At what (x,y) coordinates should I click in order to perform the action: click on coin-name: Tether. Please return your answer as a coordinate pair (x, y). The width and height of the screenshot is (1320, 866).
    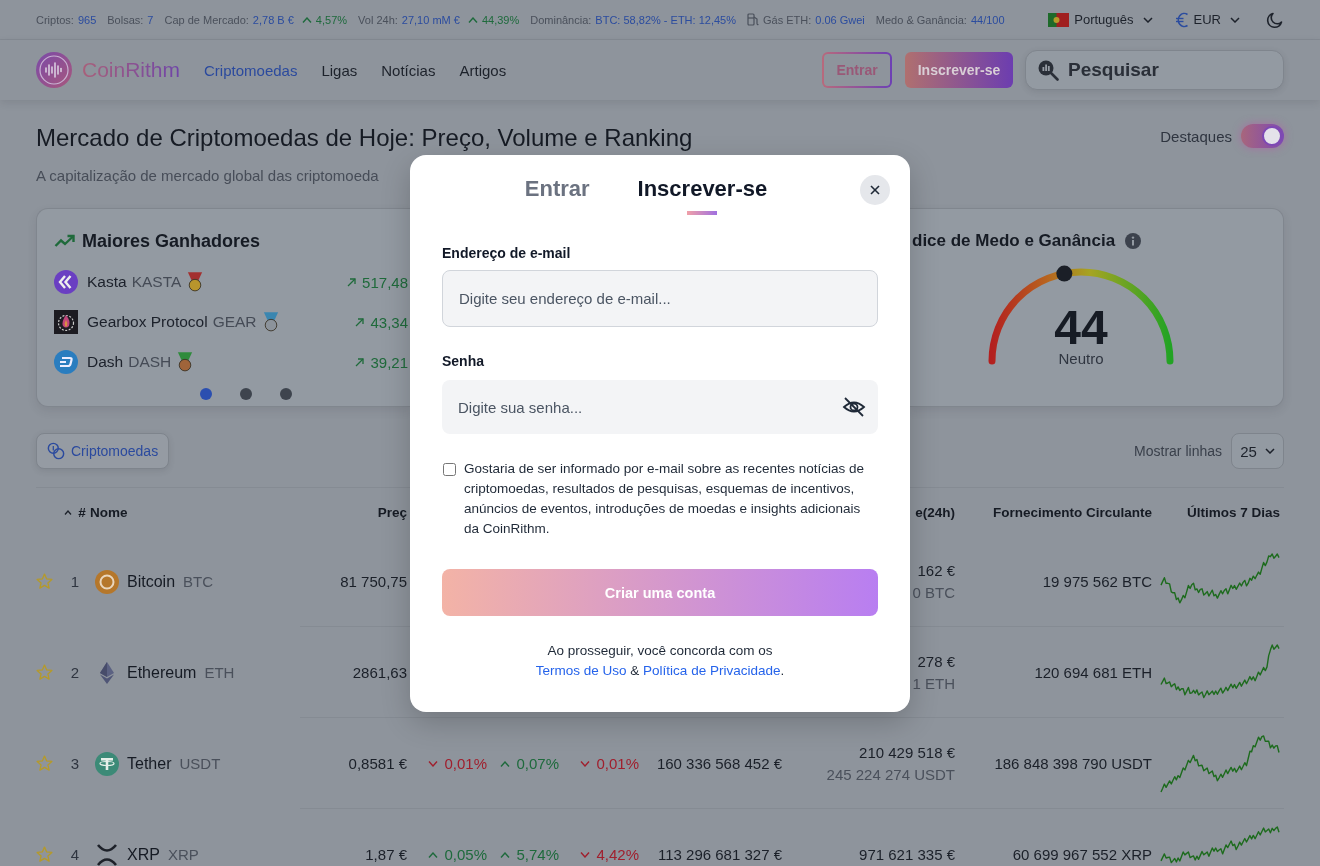
    Looking at the image, I should click on (149, 763).